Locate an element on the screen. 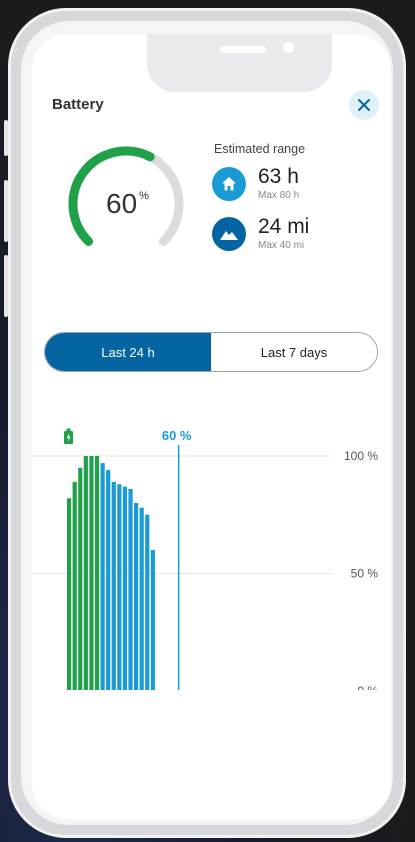 The width and height of the screenshot is (415, 842). range-value: 63 h is located at coordinates (278, 176).